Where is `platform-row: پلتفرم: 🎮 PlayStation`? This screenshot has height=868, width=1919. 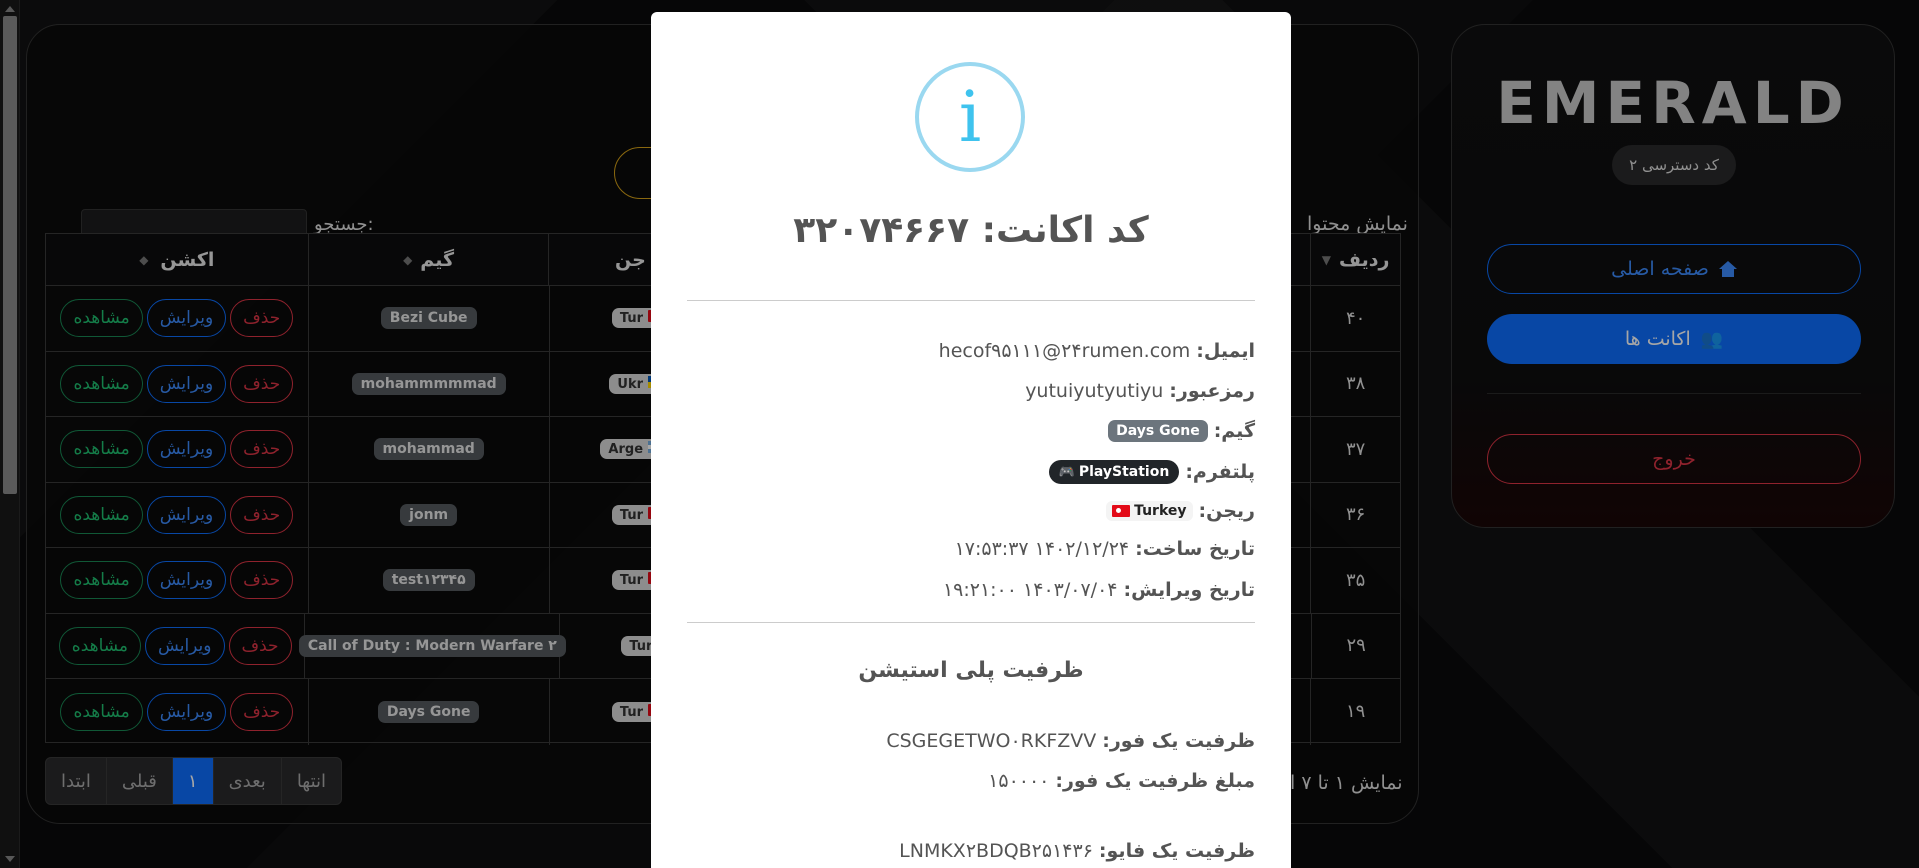
platform-row: پلتفرم: 🎮 PlayStation is located at coordinates (1151, 472).